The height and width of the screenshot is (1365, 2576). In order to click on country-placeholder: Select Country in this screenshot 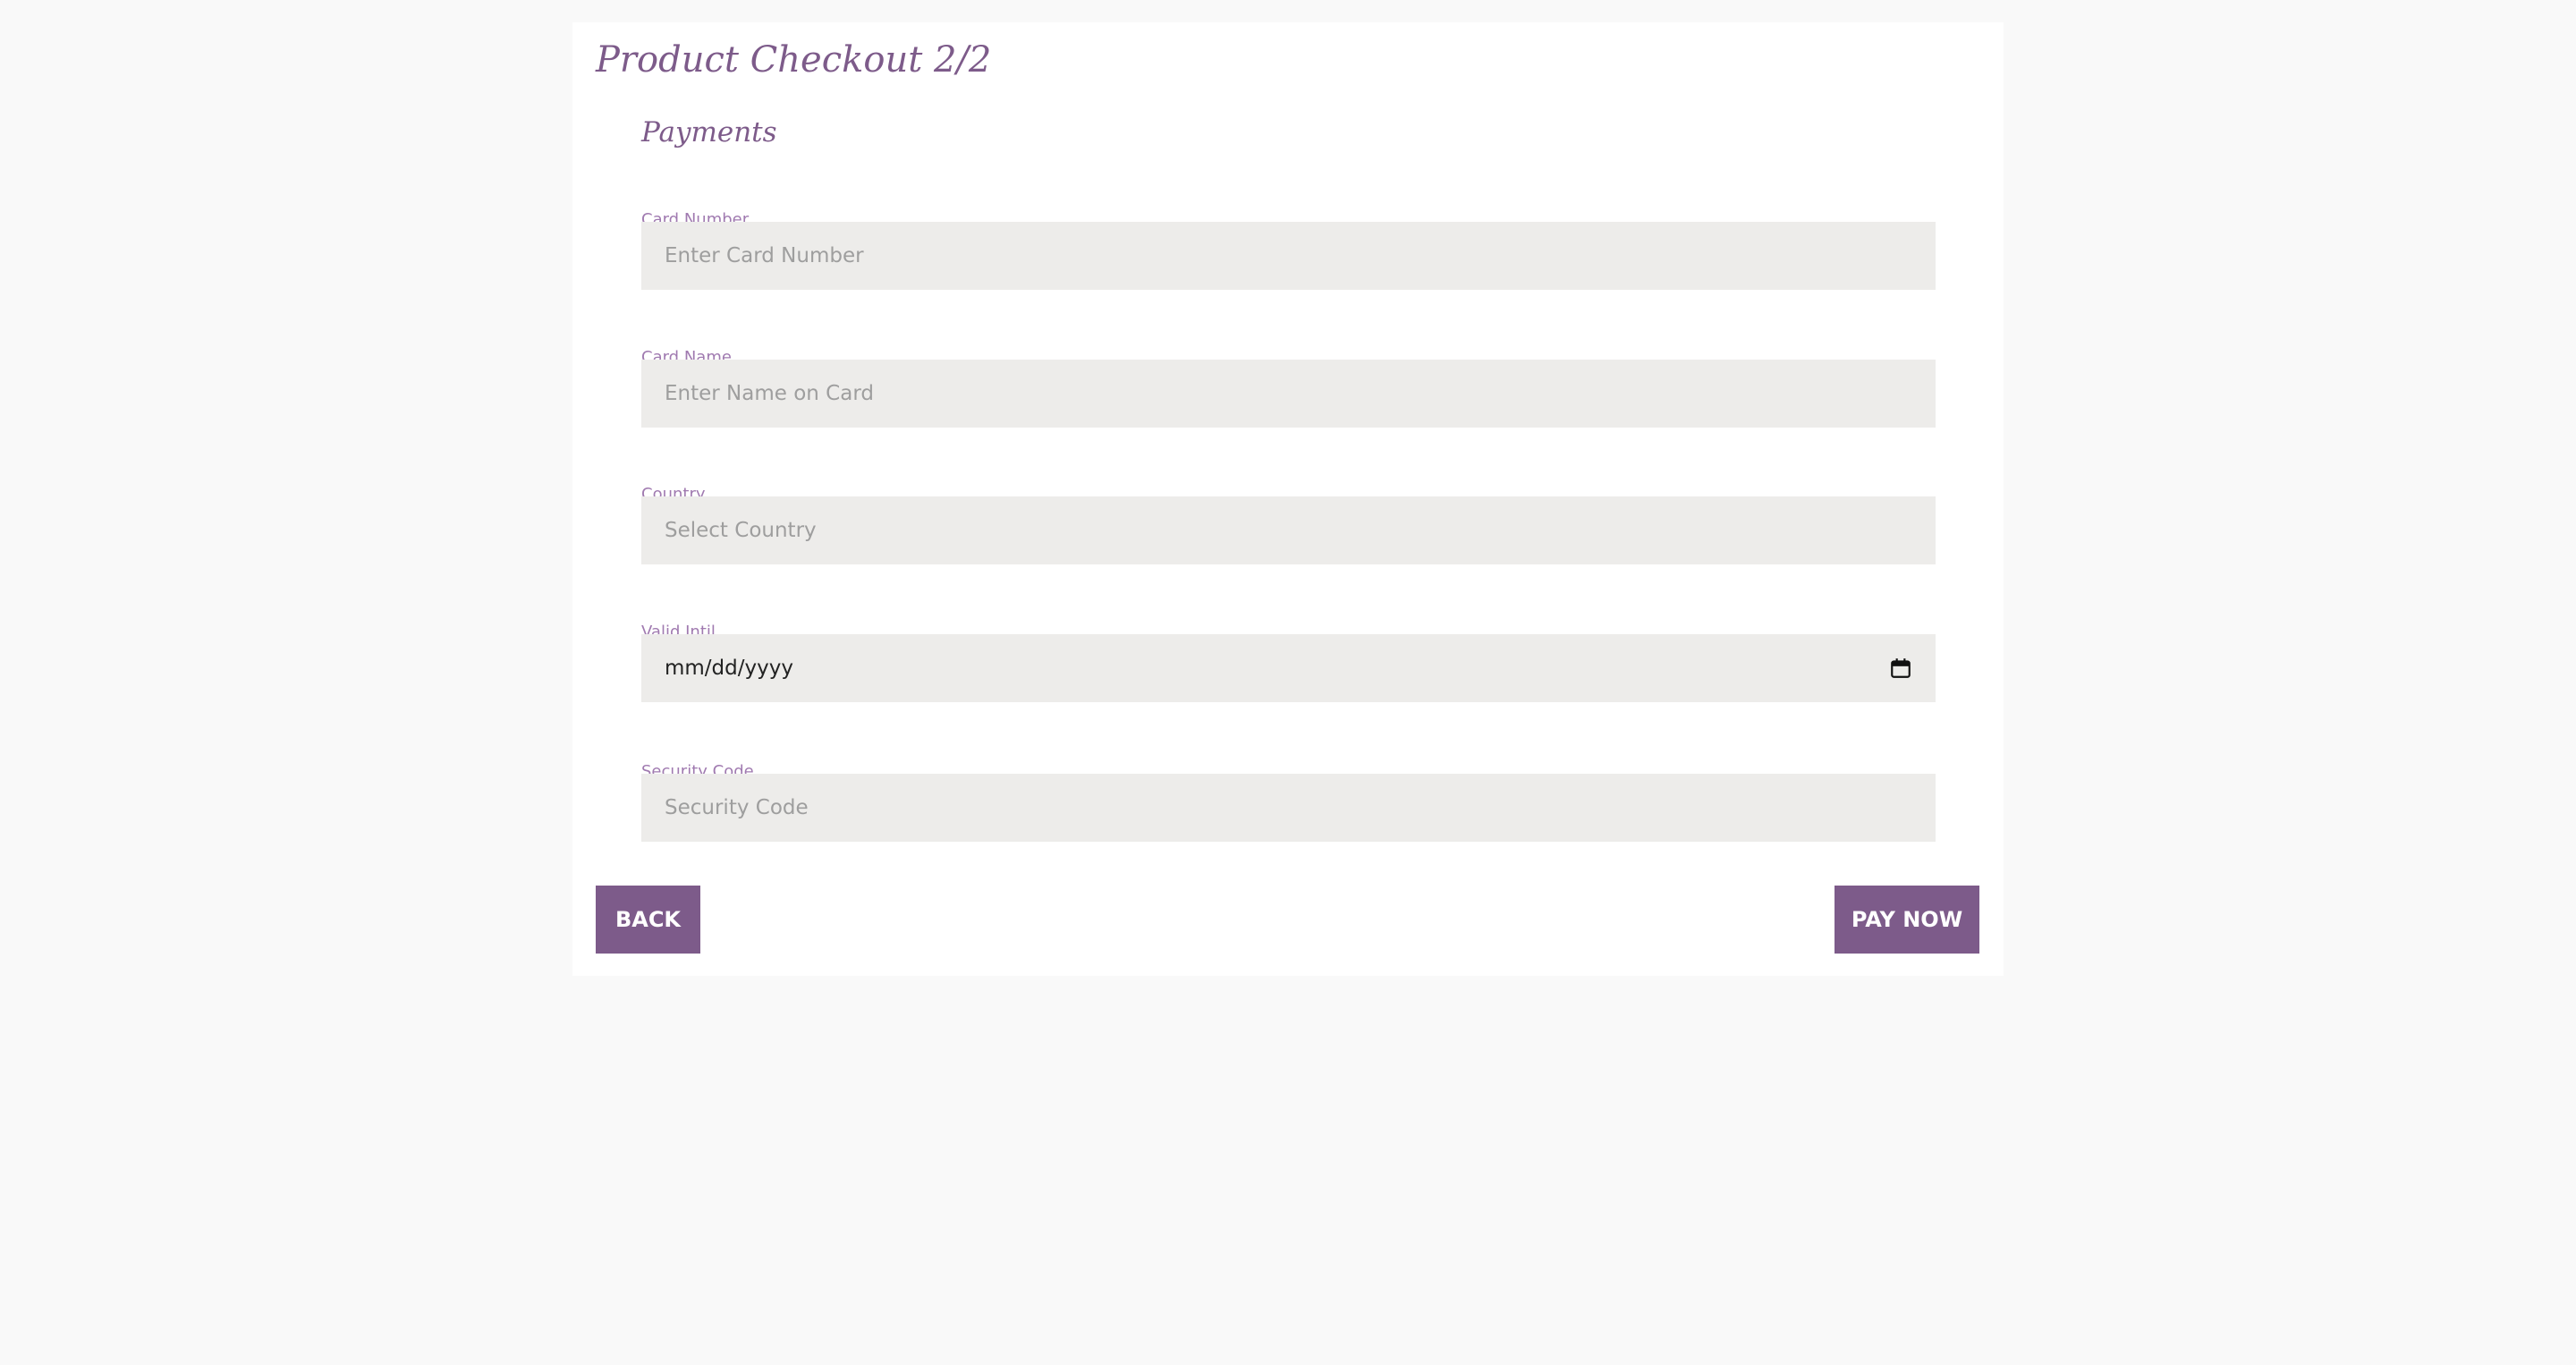, I will do `click(741, 530)`.